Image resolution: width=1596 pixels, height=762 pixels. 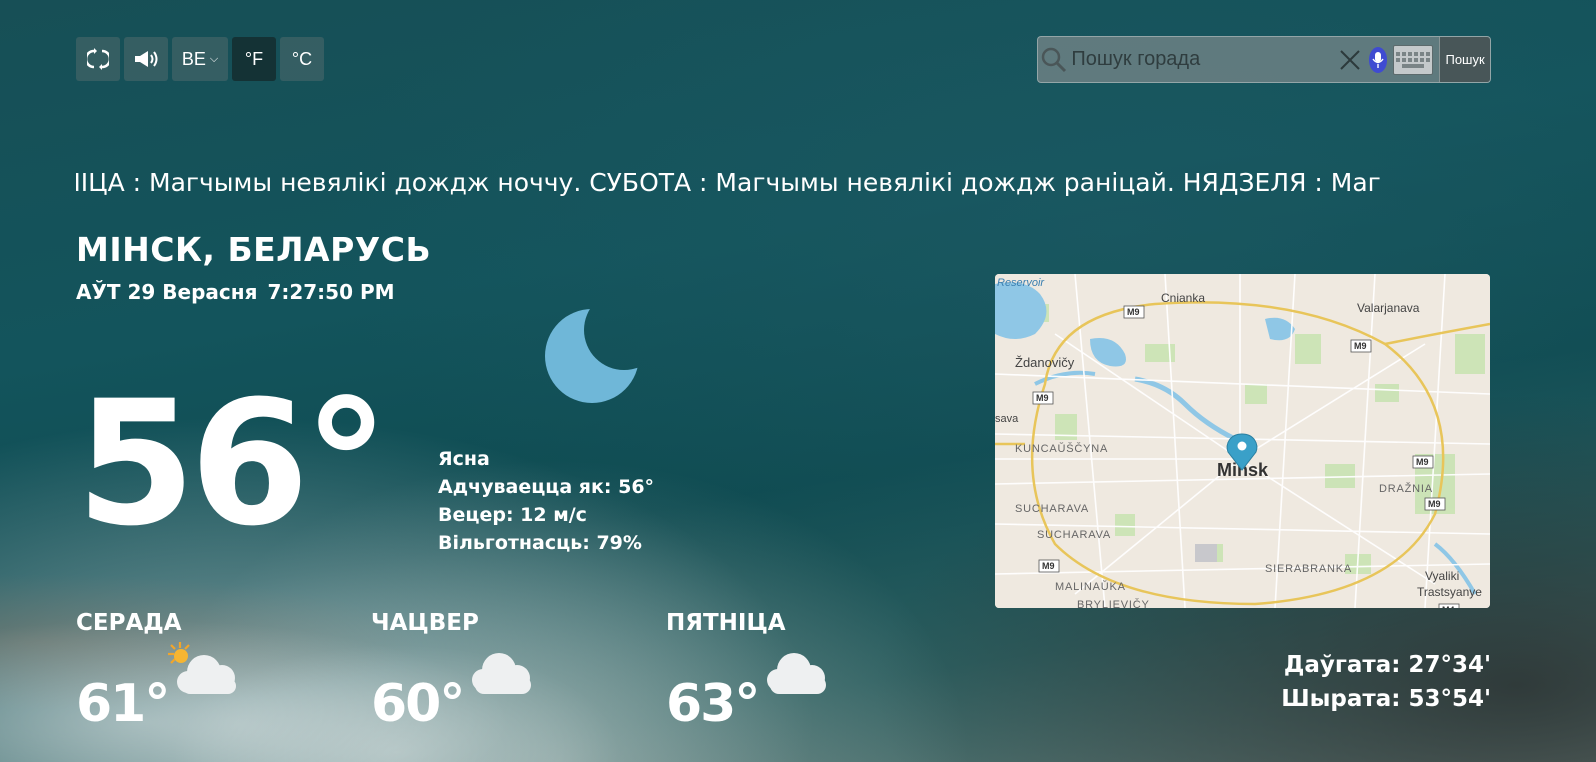 I want to click on date-label: АЎТ 29 Верасня, so click(x=167, y=292).